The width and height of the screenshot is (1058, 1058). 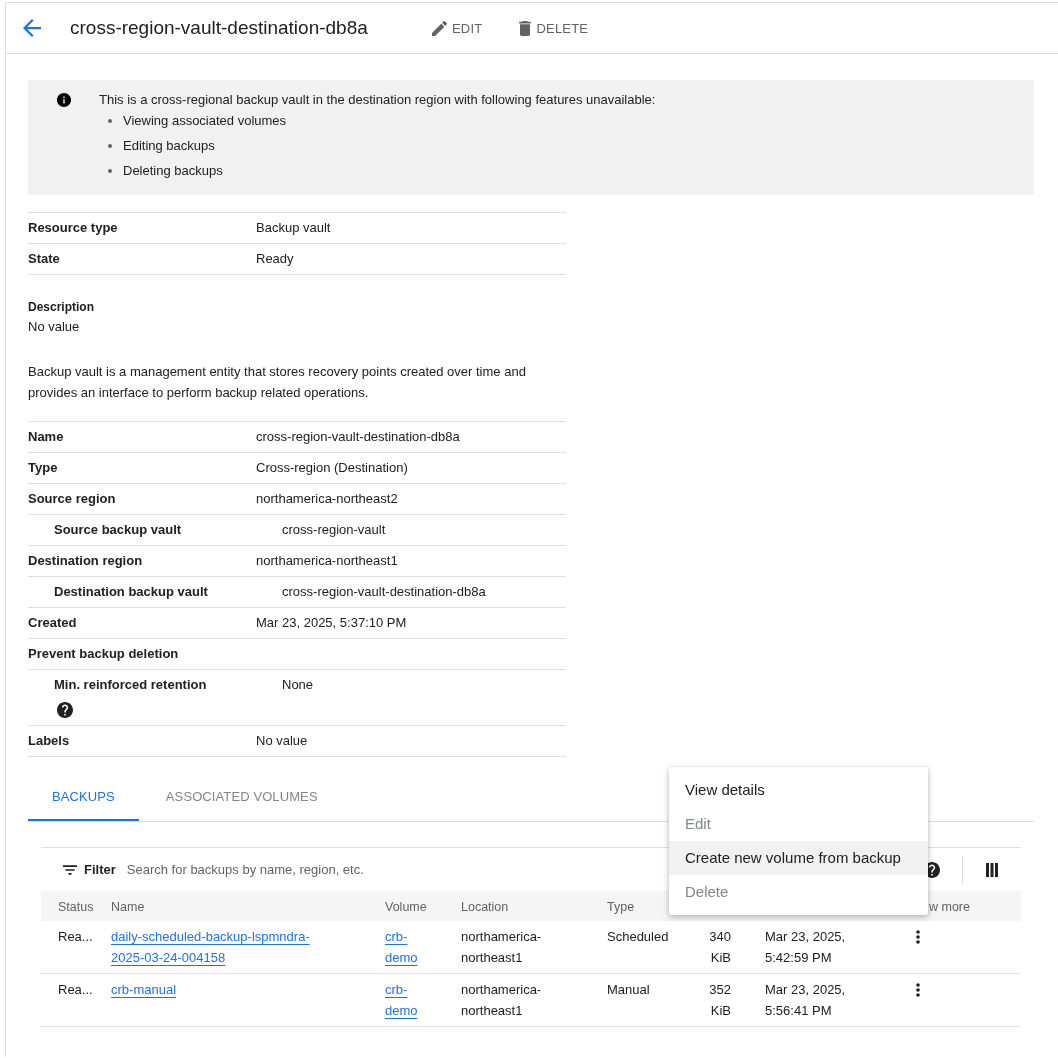 I want to click on column-header: Volume, so click(x=406, y=906).